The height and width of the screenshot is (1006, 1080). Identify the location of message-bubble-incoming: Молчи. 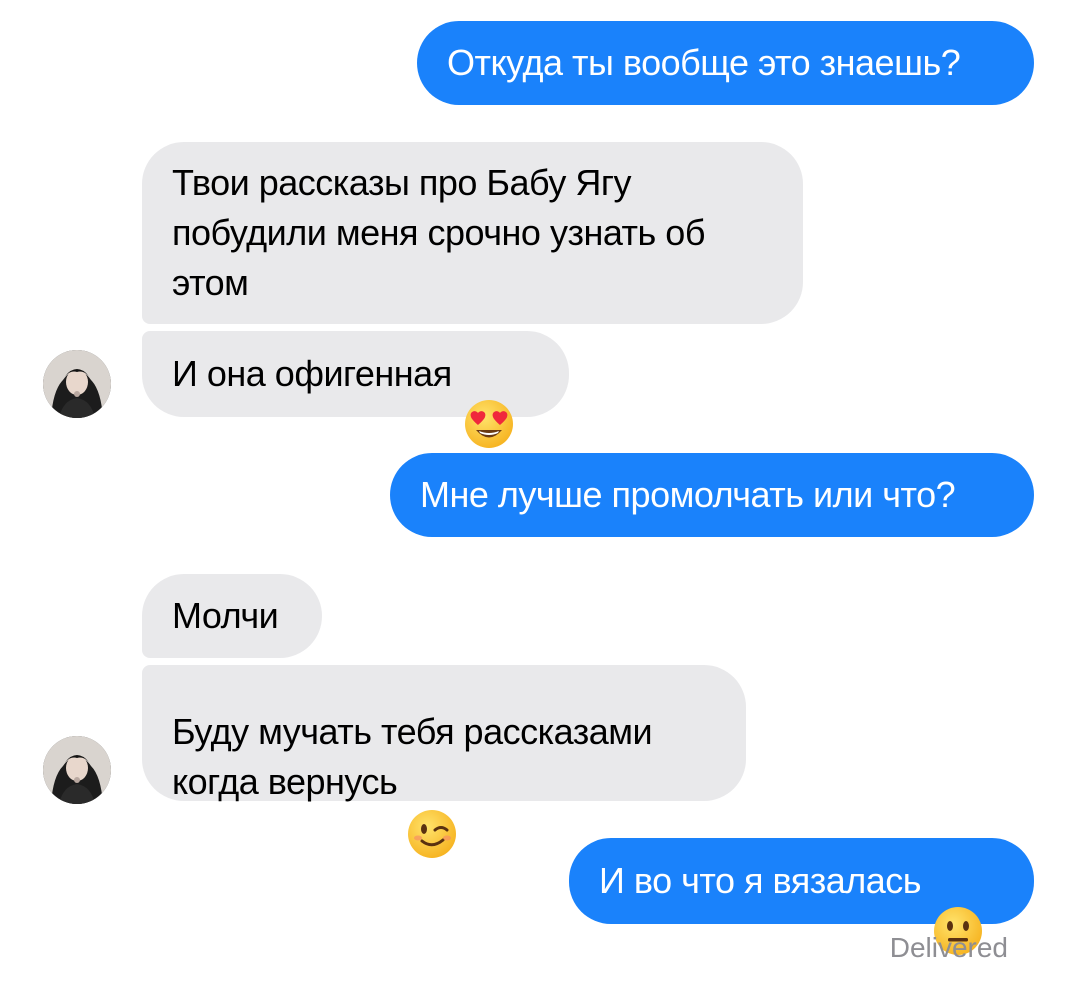
(232, 616).